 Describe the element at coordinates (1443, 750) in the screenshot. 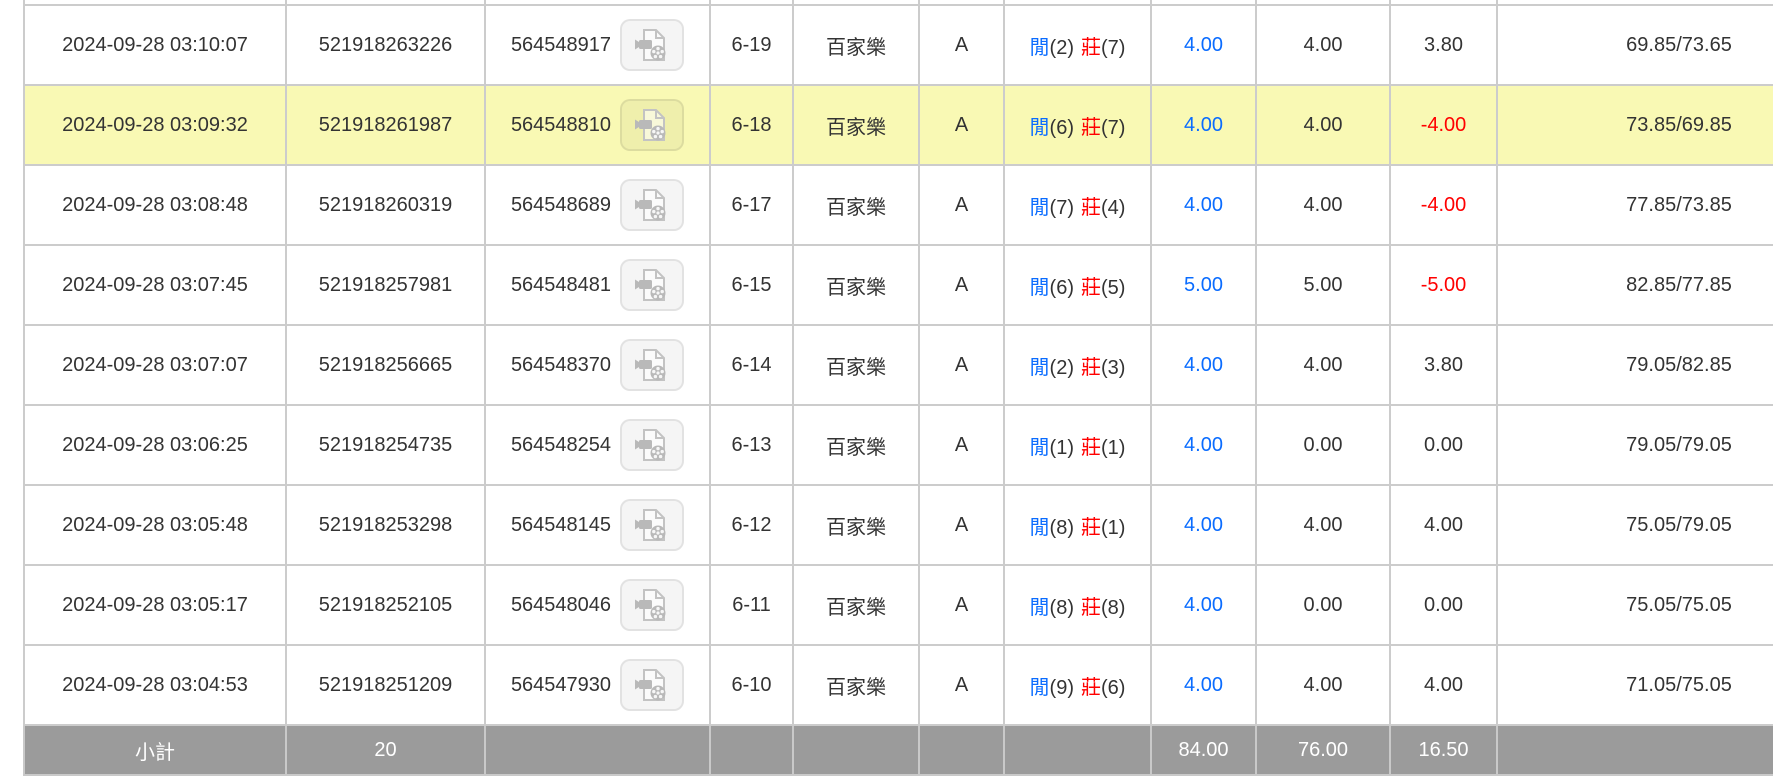

I see `subtotal-winloss: 16.50` at that location.